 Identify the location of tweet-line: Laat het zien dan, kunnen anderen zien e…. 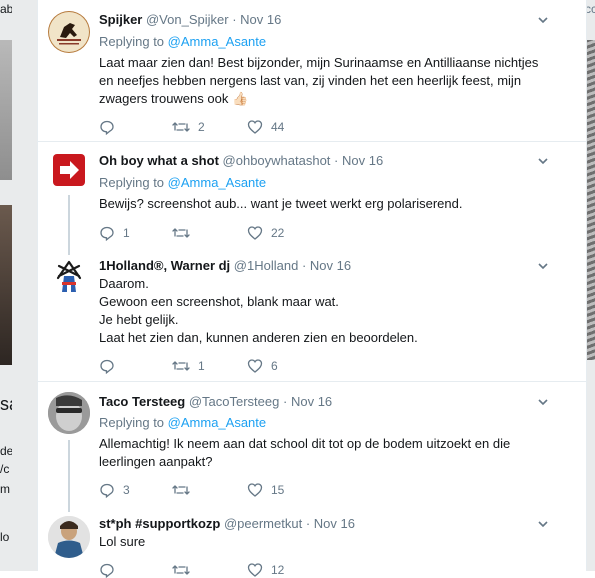
(258, 337).